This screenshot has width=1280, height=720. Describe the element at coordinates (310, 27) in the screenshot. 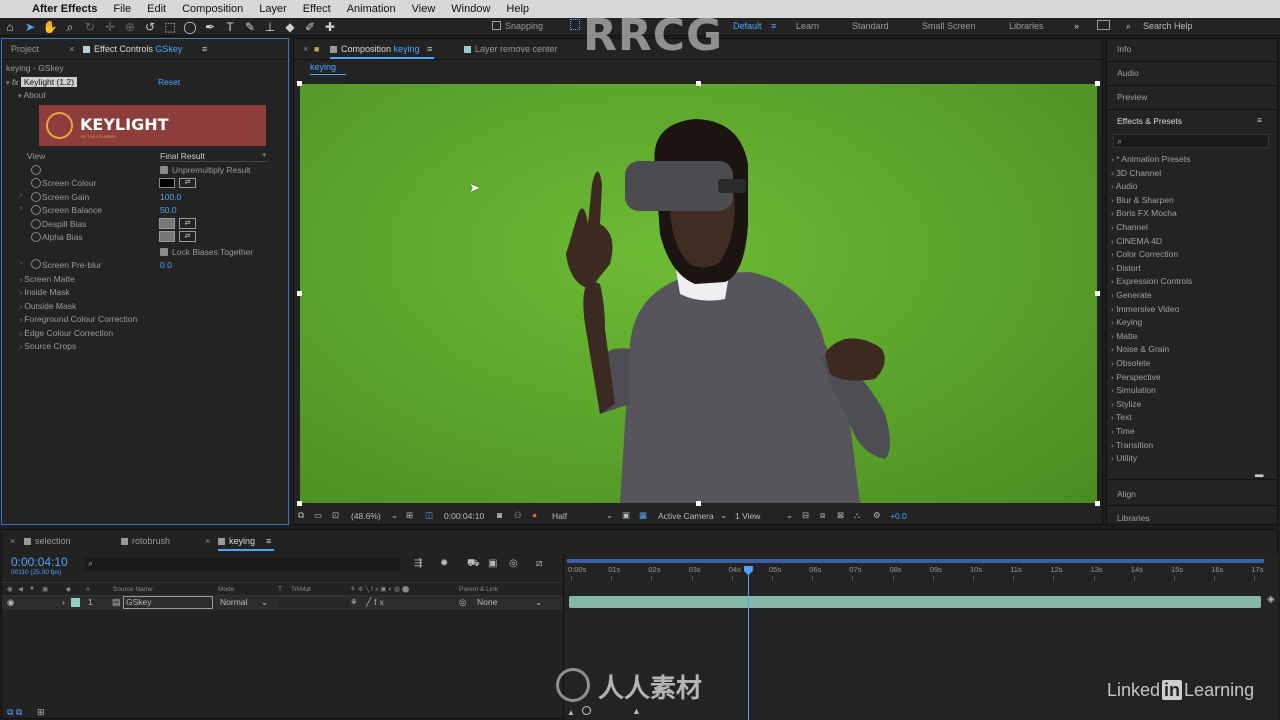

I see `roto-tool-icon: ✐` at that location.